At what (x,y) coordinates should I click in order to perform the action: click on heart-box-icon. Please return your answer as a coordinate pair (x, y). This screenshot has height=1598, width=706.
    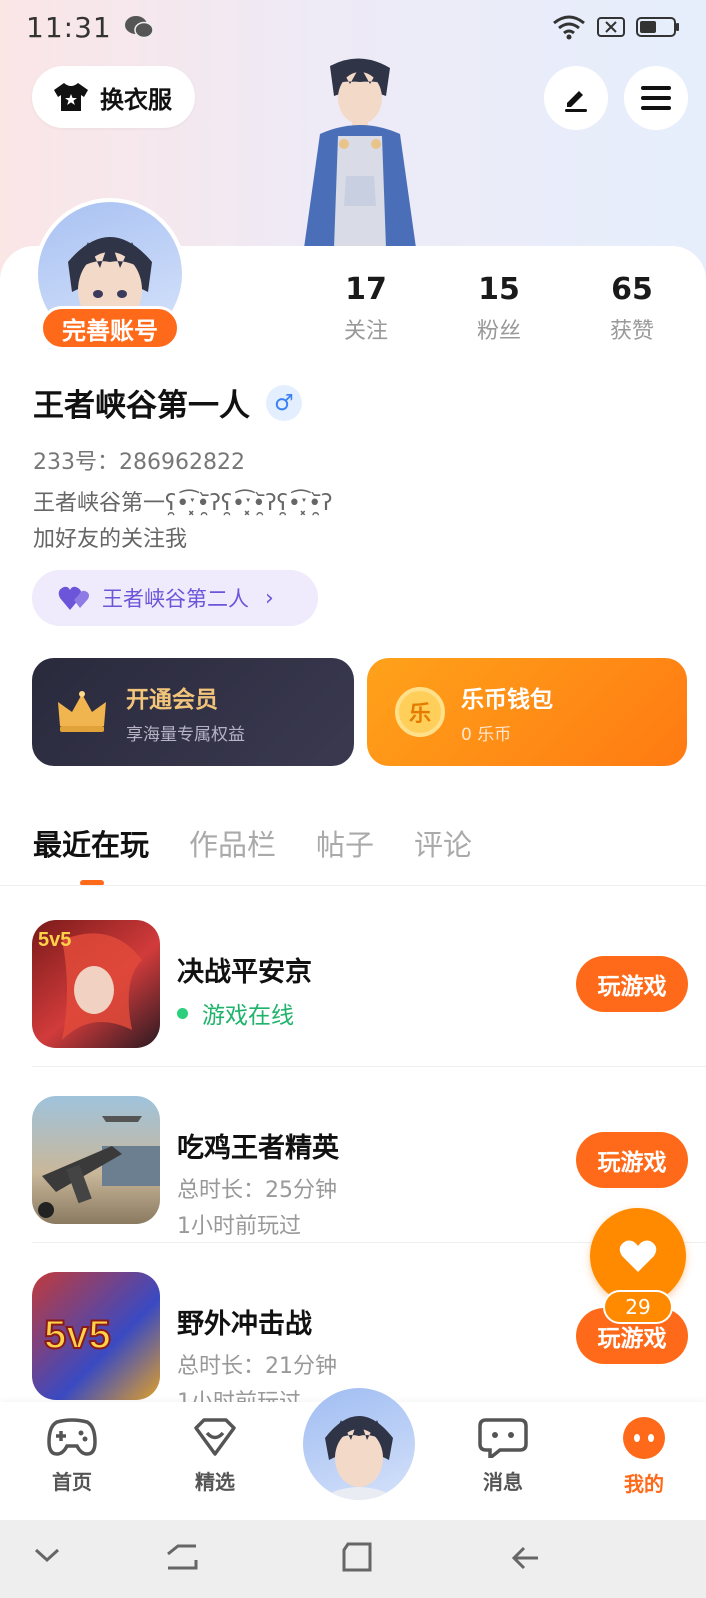
    Looking at the image, I should click on (215, 1437).